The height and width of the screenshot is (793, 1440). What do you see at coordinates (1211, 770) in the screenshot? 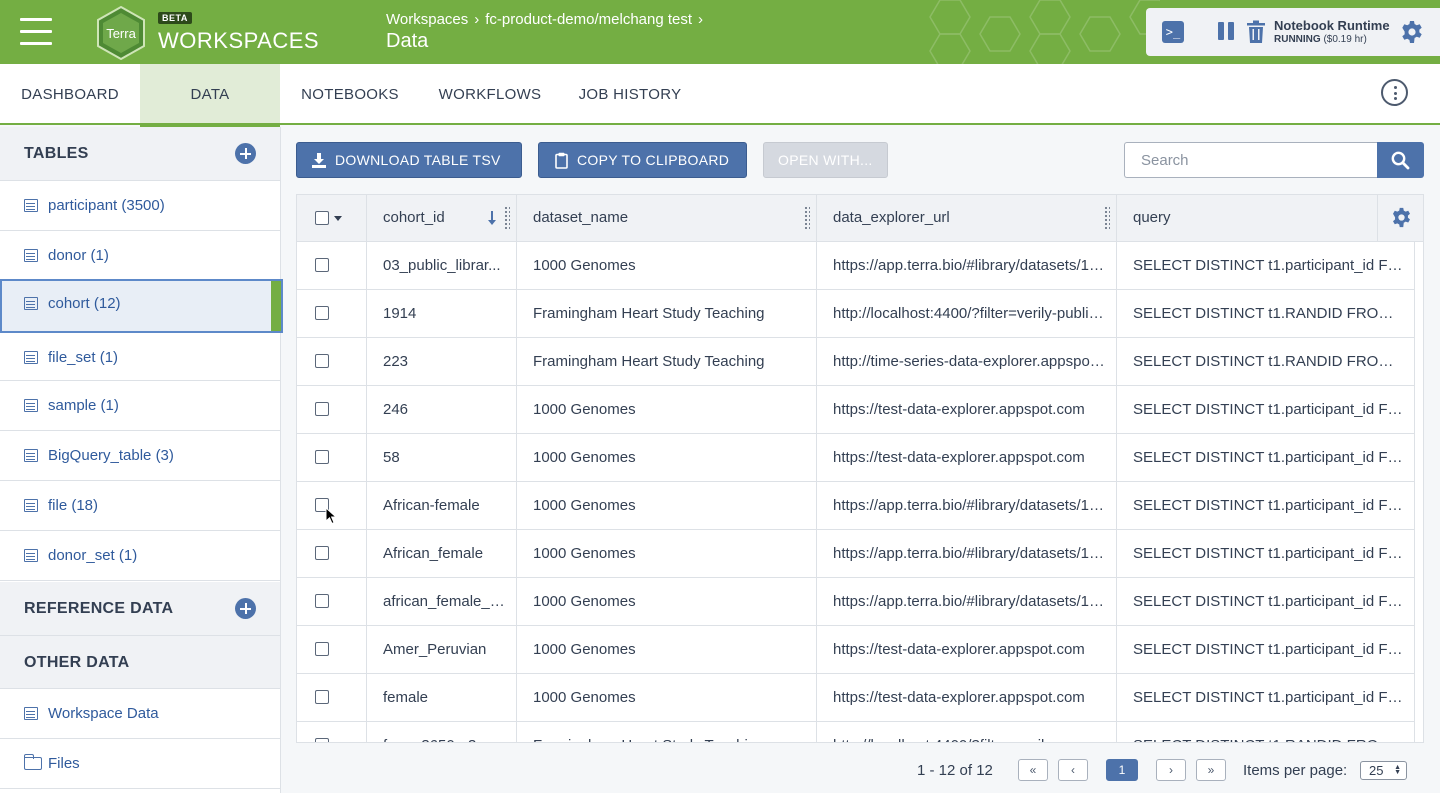
I see `last-page-button: »` at bounding box center [1211, 770].